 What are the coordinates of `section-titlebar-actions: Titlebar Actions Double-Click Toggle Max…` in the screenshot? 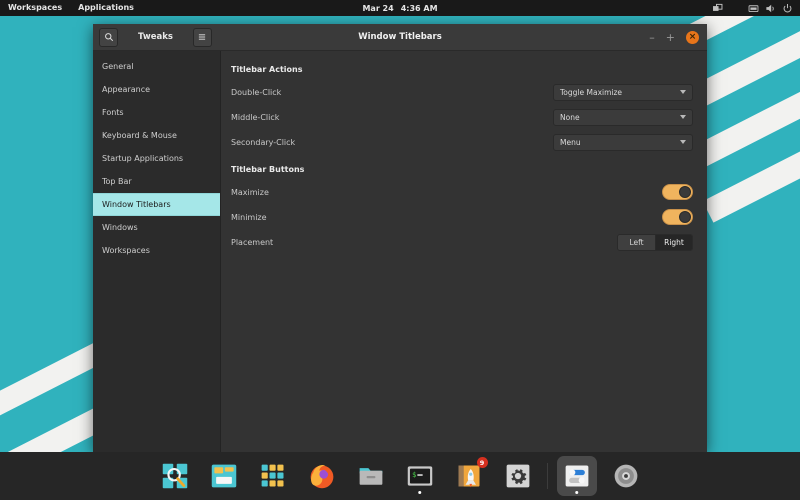 It's located at (460, 109).